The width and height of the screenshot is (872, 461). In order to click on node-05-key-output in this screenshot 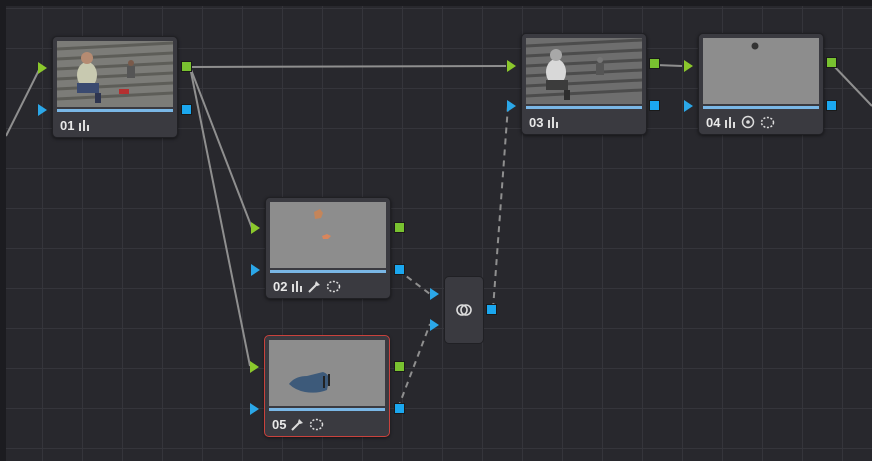, I will do `click(399, 408)`.